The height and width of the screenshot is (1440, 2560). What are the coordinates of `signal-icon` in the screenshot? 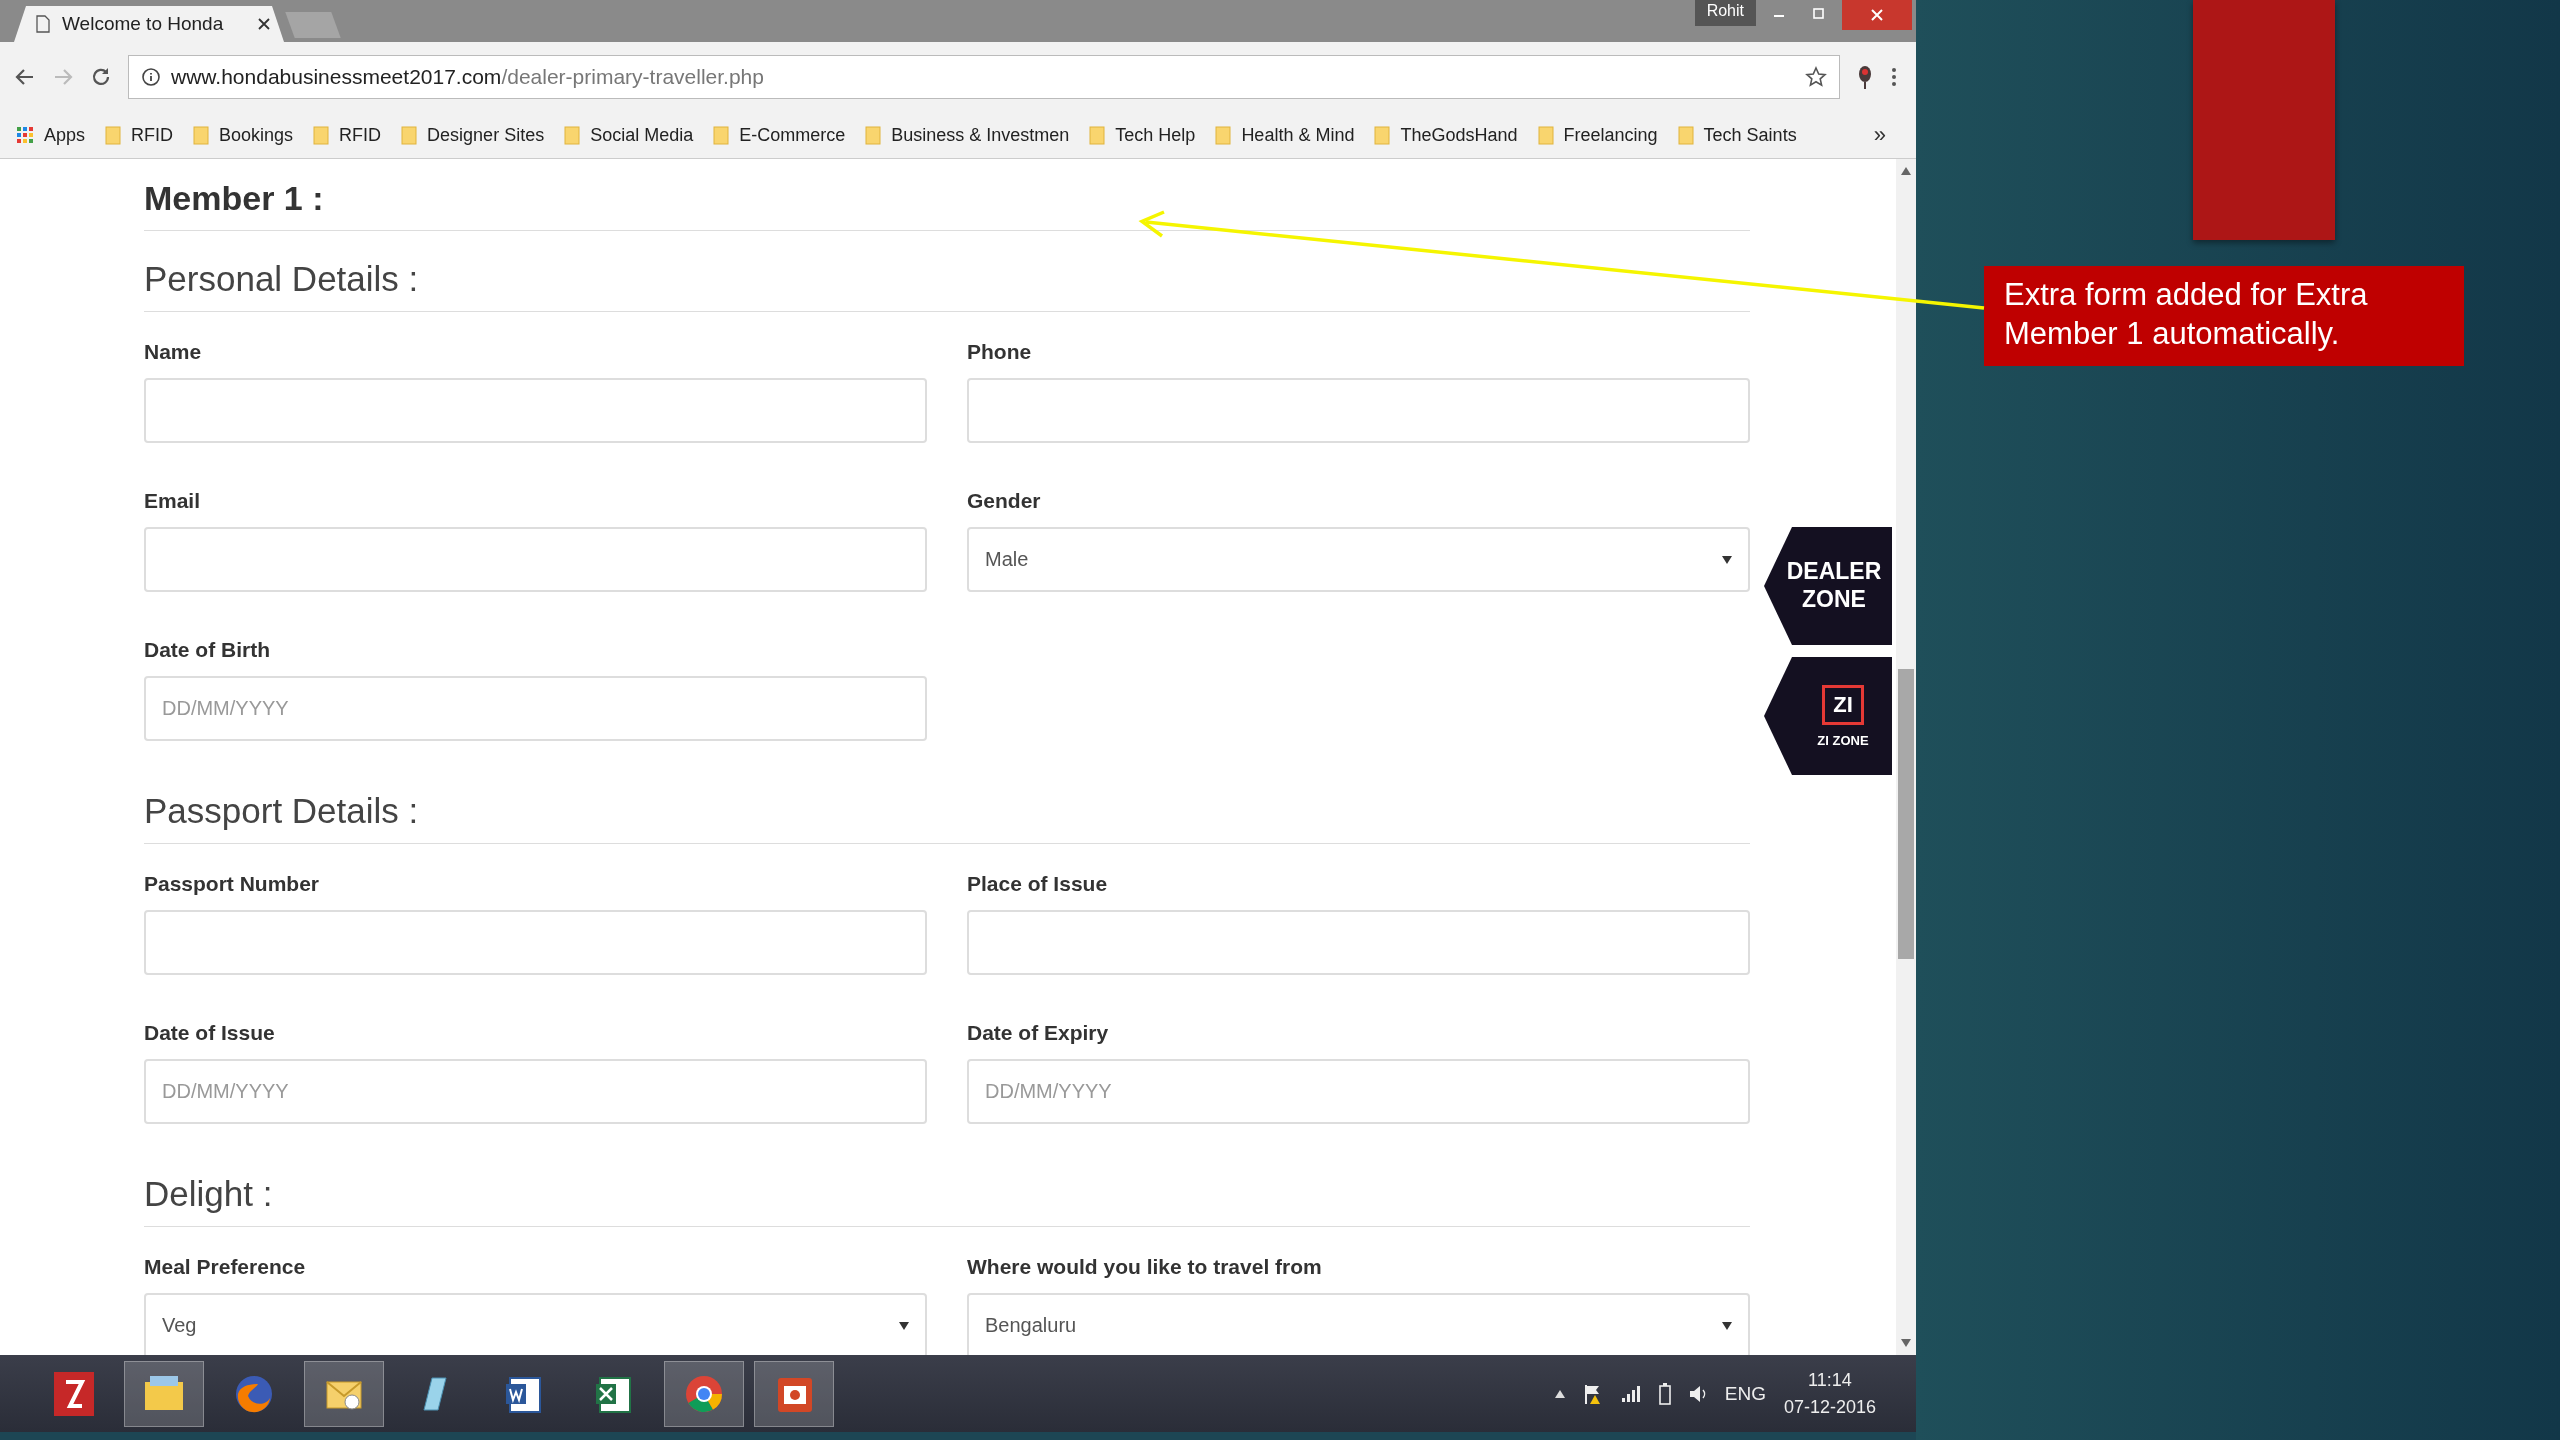 It's located at (1630, 1393).